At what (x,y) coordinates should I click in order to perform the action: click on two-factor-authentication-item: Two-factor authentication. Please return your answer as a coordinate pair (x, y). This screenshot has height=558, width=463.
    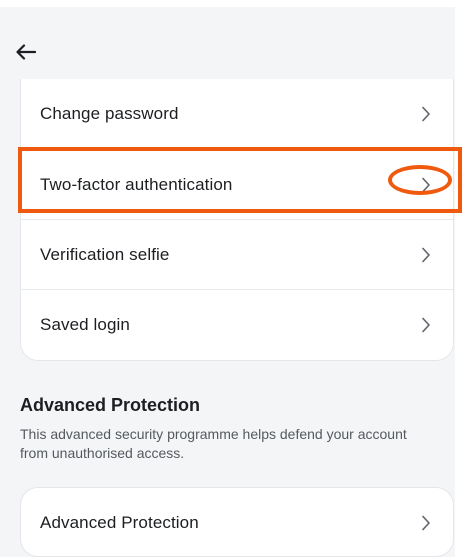
    Looking at the image, I should click on (237, 184).